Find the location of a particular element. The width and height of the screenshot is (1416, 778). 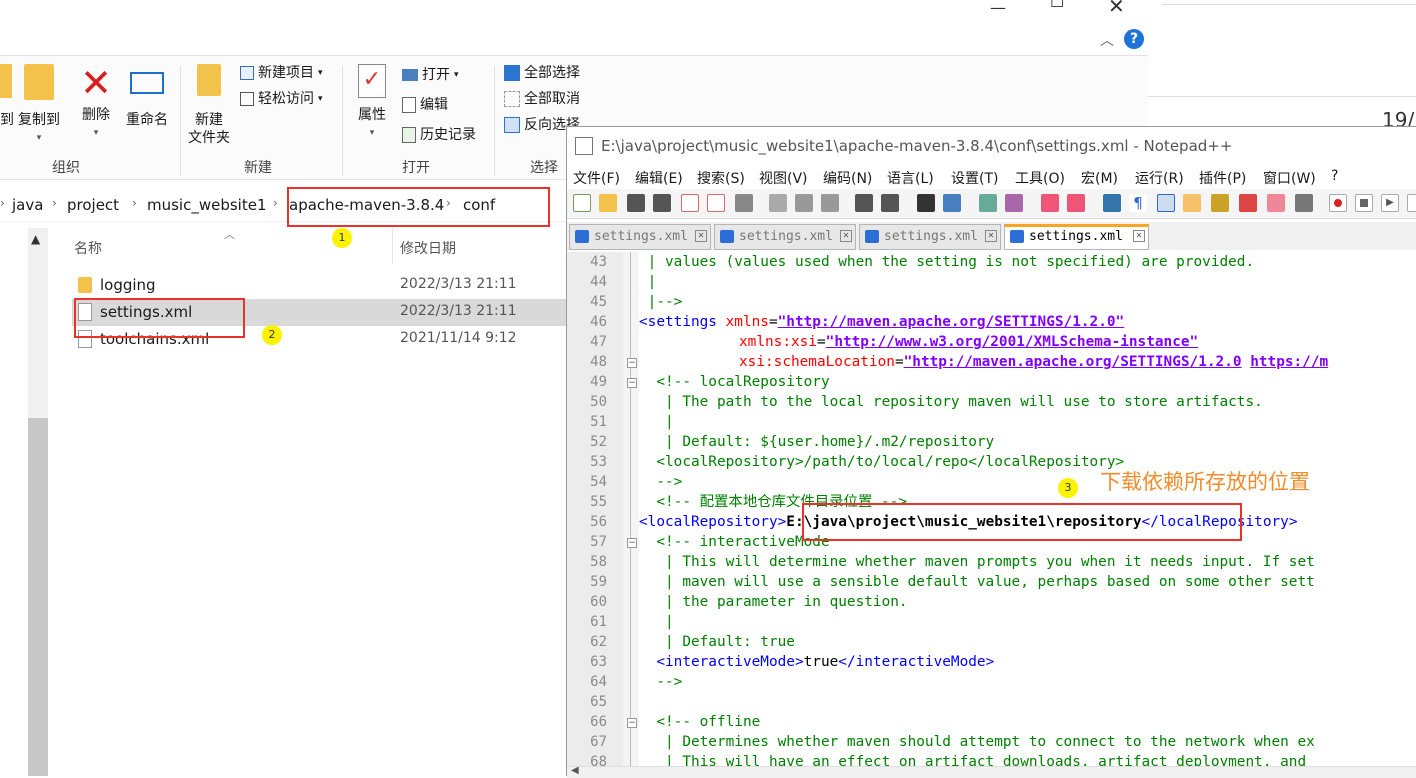

indent-guide-icon is located at coordinates (1166, 203).